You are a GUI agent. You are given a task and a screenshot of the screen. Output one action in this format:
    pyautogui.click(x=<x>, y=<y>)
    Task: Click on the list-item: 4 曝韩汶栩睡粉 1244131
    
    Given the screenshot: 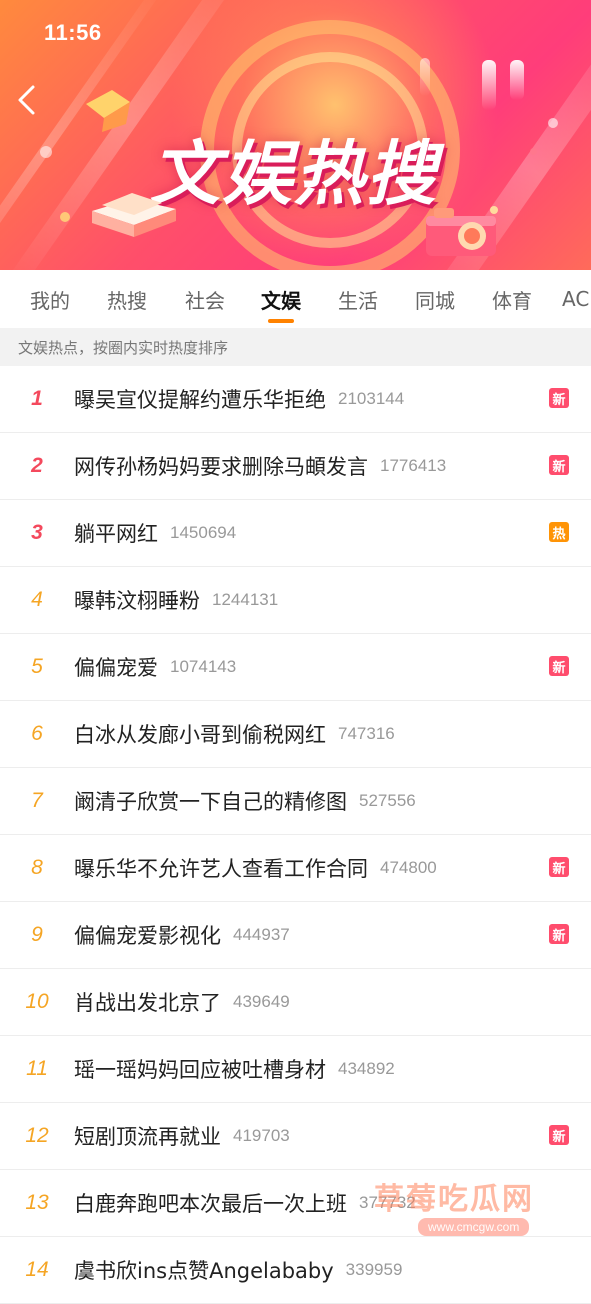 What is the action you would take?
    pyautogui.click(x=295, y=600)
    